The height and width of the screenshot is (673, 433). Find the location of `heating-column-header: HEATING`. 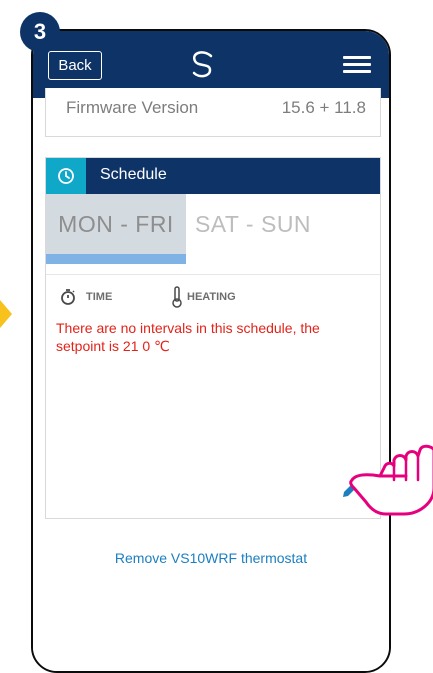

heating-column-header: HEATING is located at coordinates (203, 297).